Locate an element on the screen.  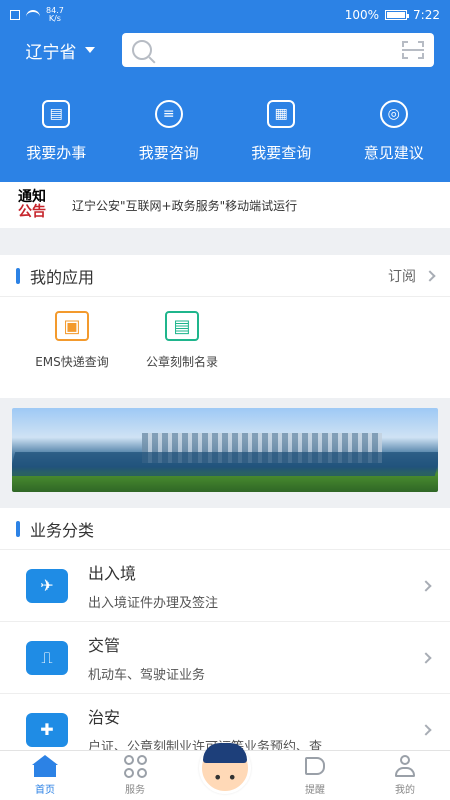
app-ems-tracking: ▣ EMS快递查询 is located at coordinates (72, 340).